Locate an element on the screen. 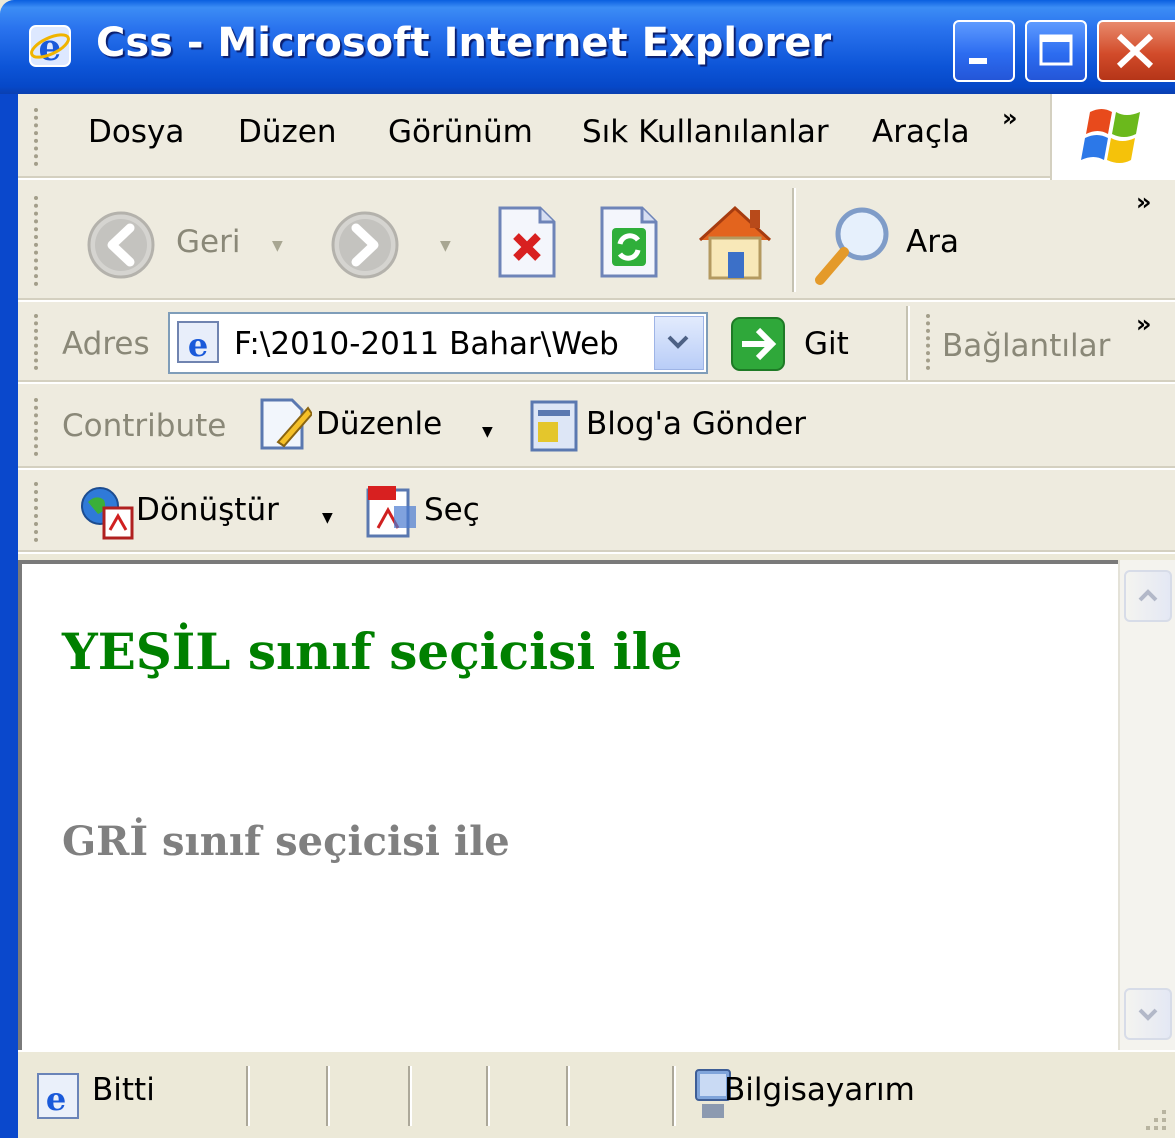 The image size is (1175, 1138). green-heading: YEŞİL sınıf seçicisi ile is located at coordinates (372, 651).